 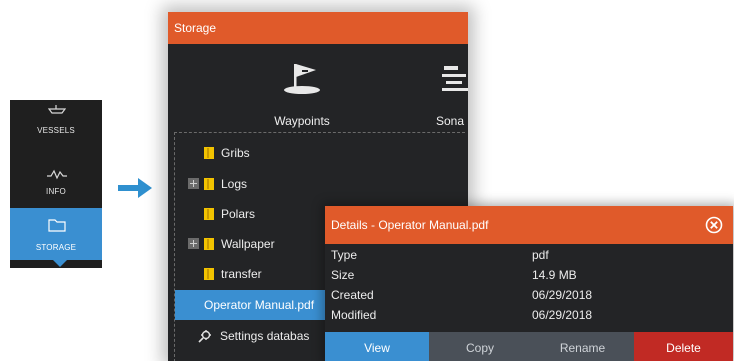 What do you see at coordinates (56, 234) in the screenshot?
I see `side-menu-item-storage: STORAGE` at bounding box center [56, 234].